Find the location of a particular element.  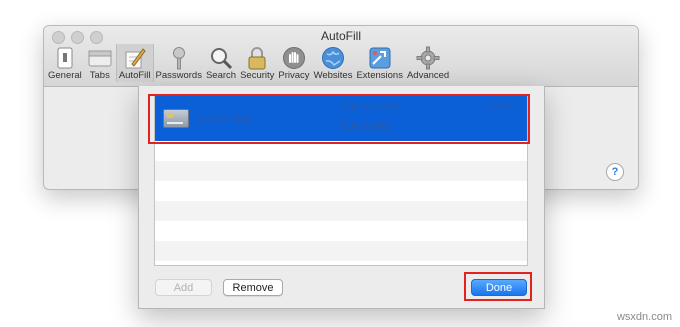

tab-search-label: Search is located at coordinates (221, 75).